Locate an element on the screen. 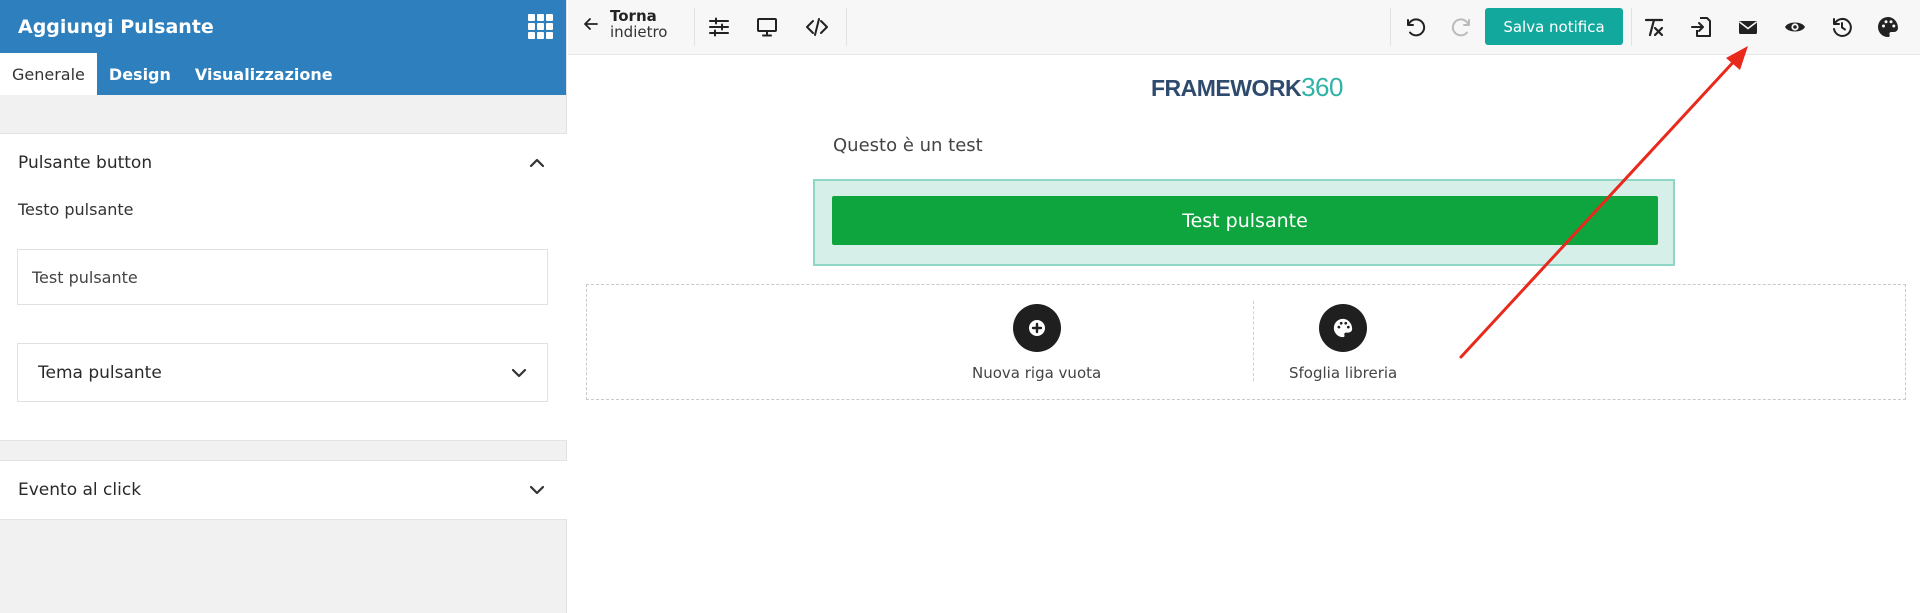 This screenshot has width=1920, height=613. redo-icon is located at coordinates (1462, 27).